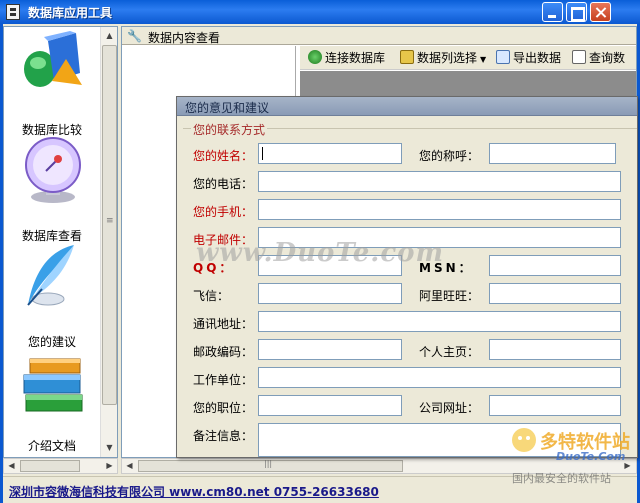 Image resolution: width=640 pixels, height=503 pixels. What do you see at coordinates (330, 153) in the screenshot?
I see `name-input` at bounding box center [330, 153].